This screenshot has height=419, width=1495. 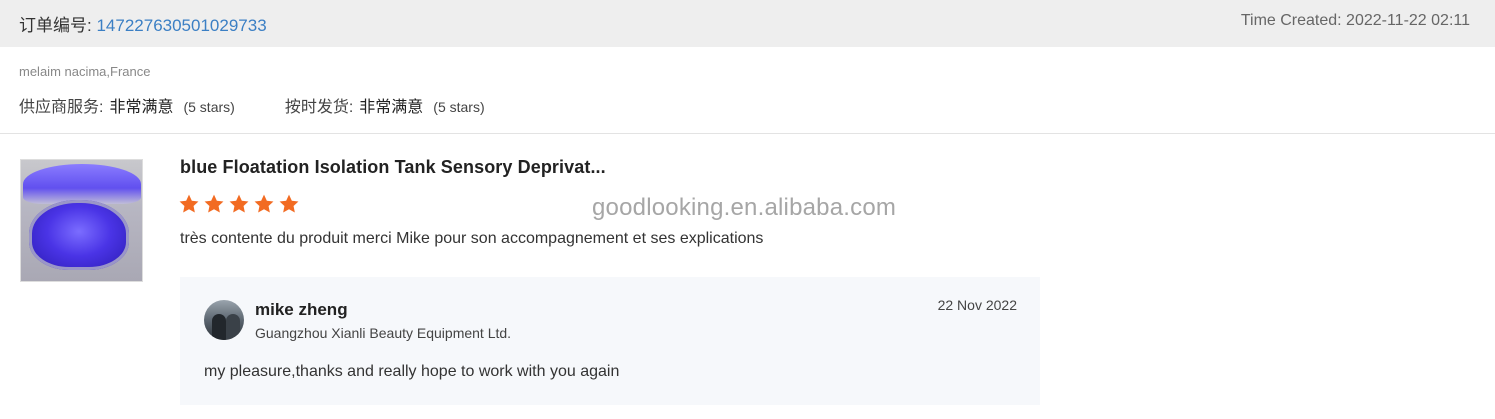 What do you see at coordinates (55, 25) in the screenshot?
I see `order-number-label: 订单编号:` at bounding box center [55, 25].